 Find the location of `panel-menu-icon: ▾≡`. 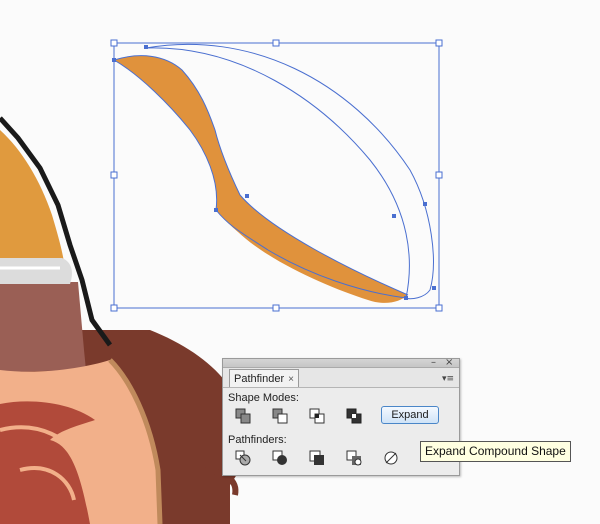

panel-menu-icon: ▾≡ is located at coordinates (448, 379).